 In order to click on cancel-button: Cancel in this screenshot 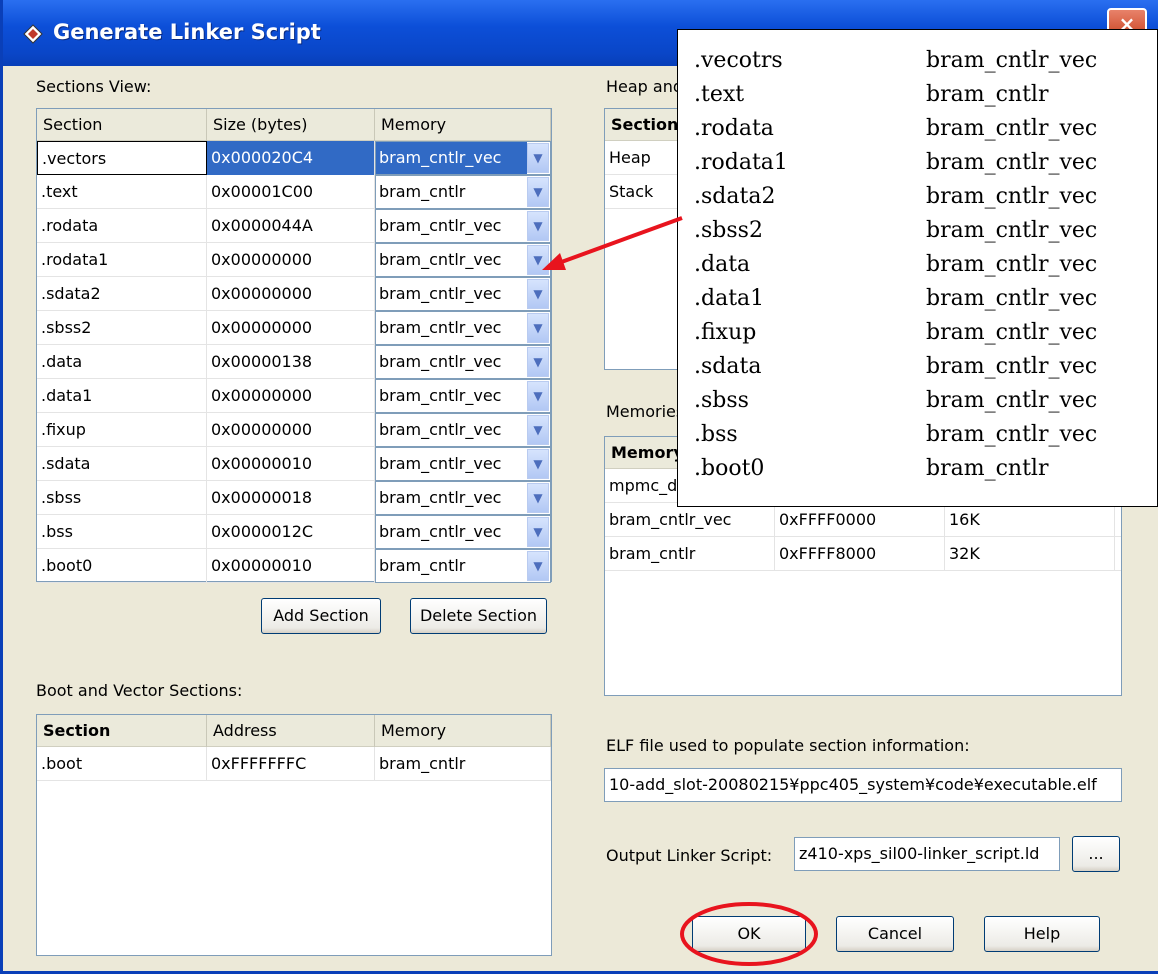, I will do `click(895, 934)`.